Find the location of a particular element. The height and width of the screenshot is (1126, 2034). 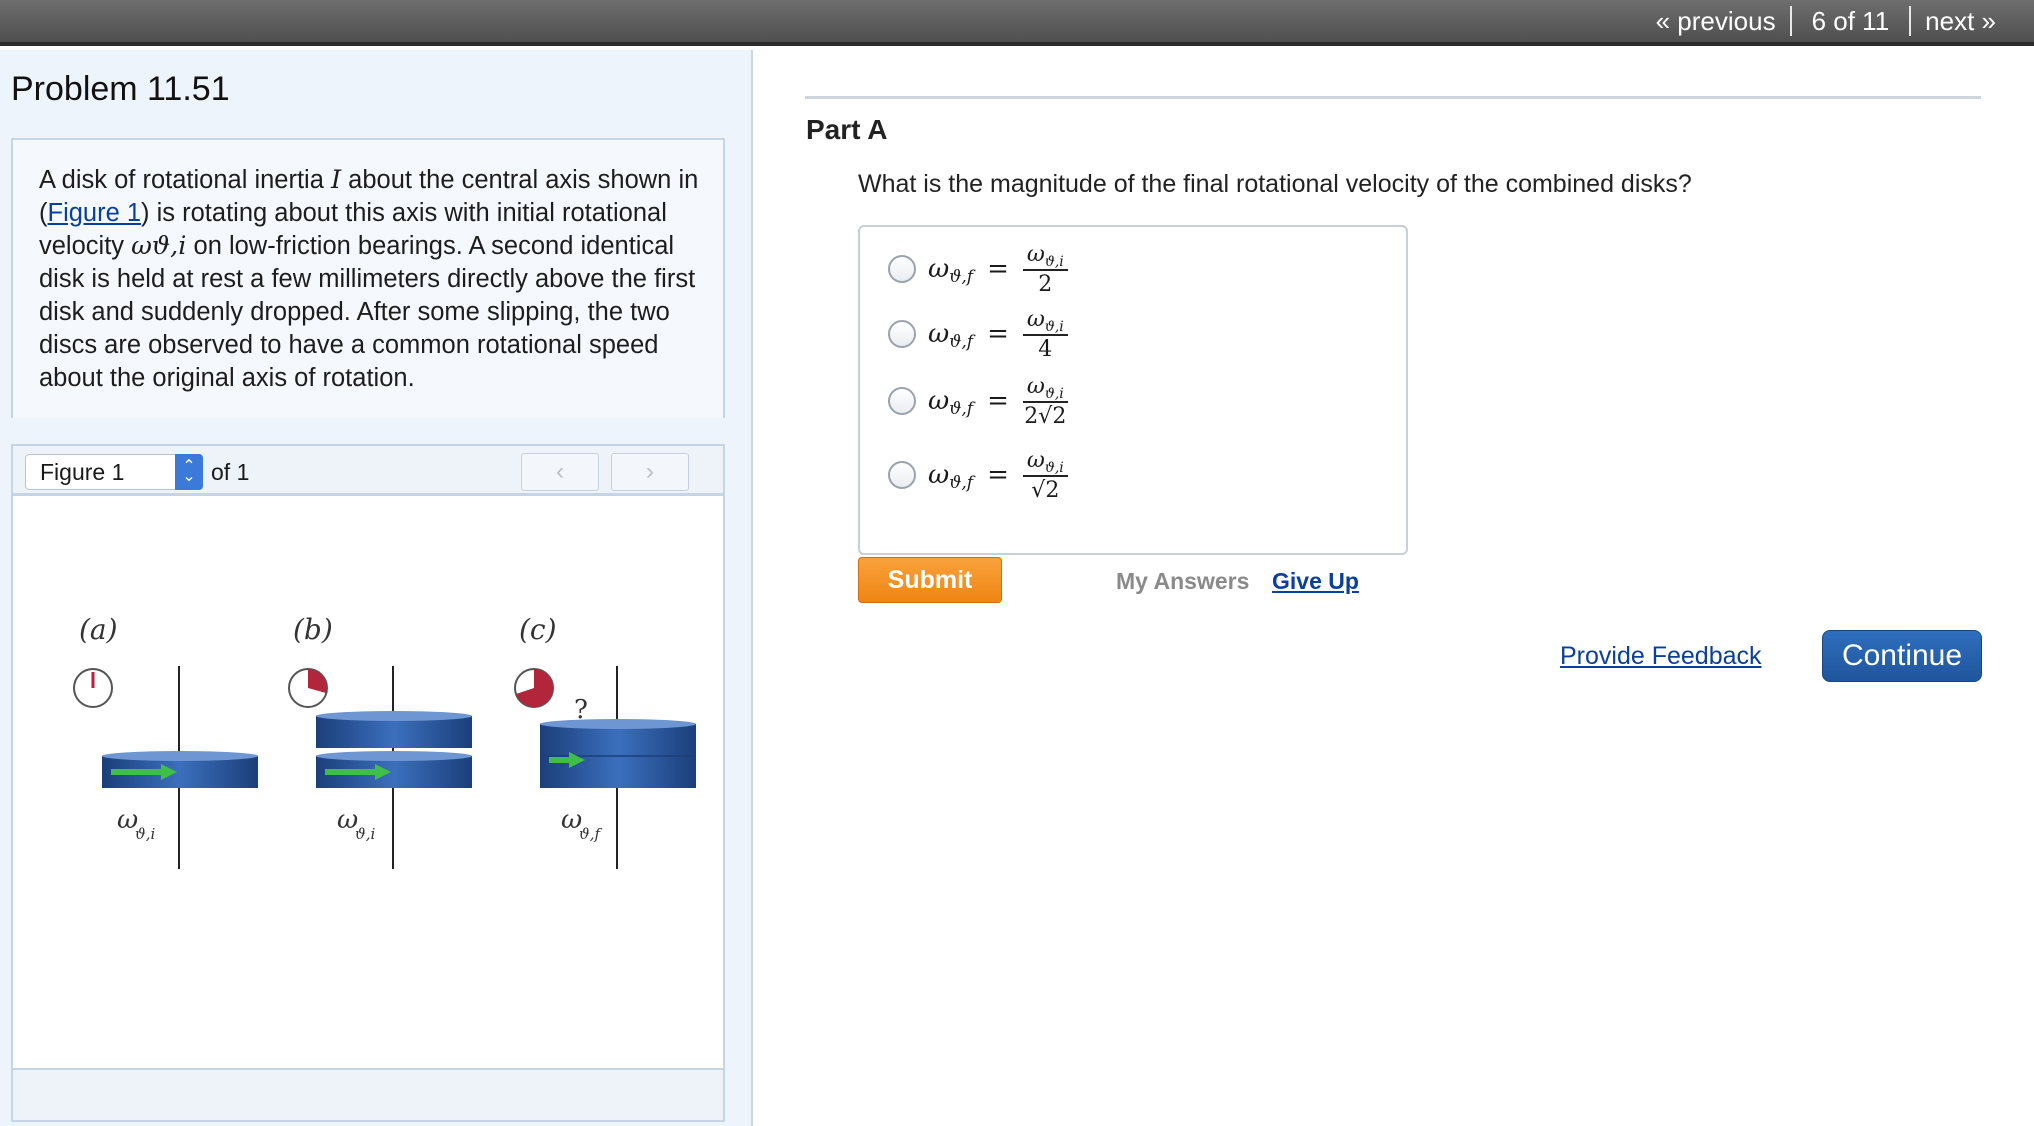

choice-4: ω ϑ,f = ωϑ,i √2 is located at coordinates (978, 475).